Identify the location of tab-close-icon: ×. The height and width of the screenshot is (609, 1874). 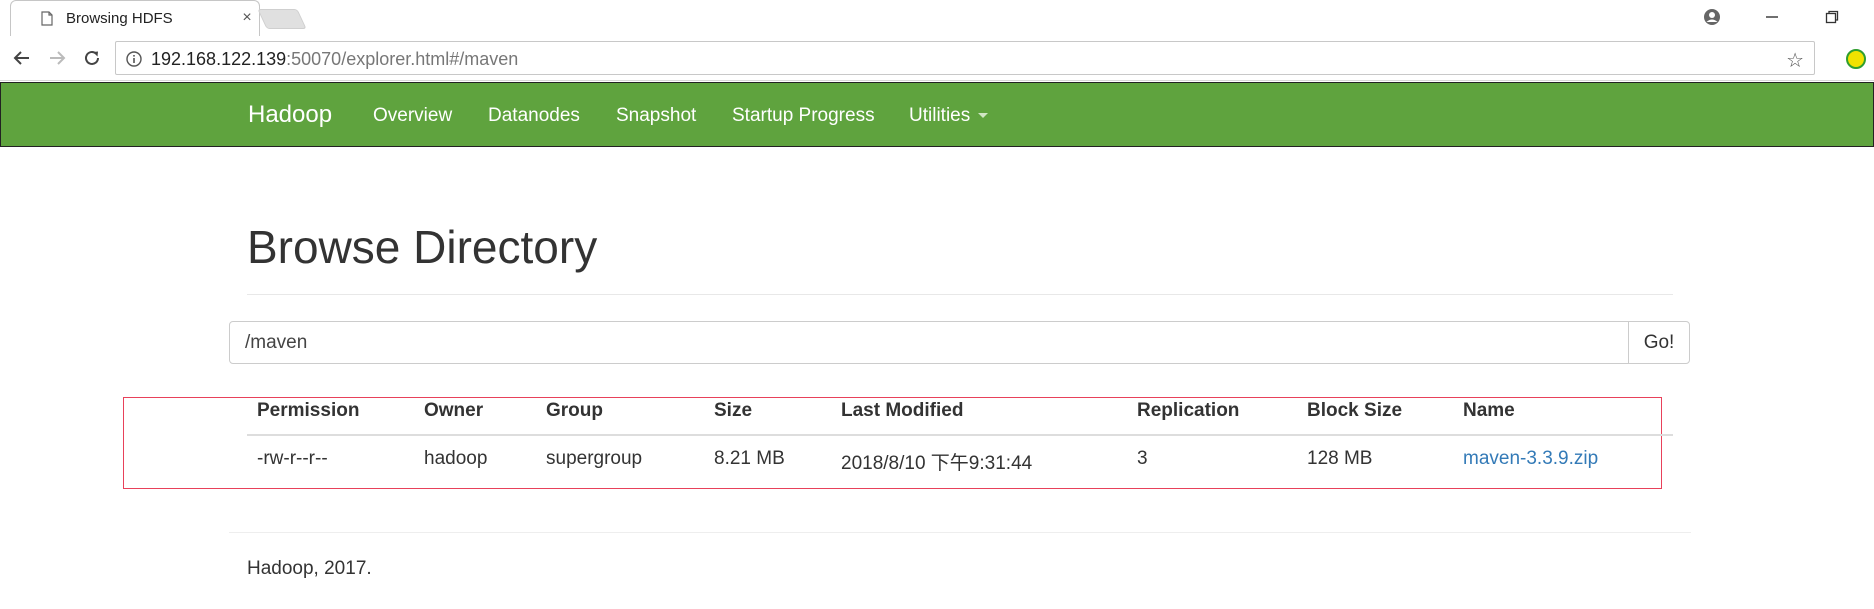
(247, 18).